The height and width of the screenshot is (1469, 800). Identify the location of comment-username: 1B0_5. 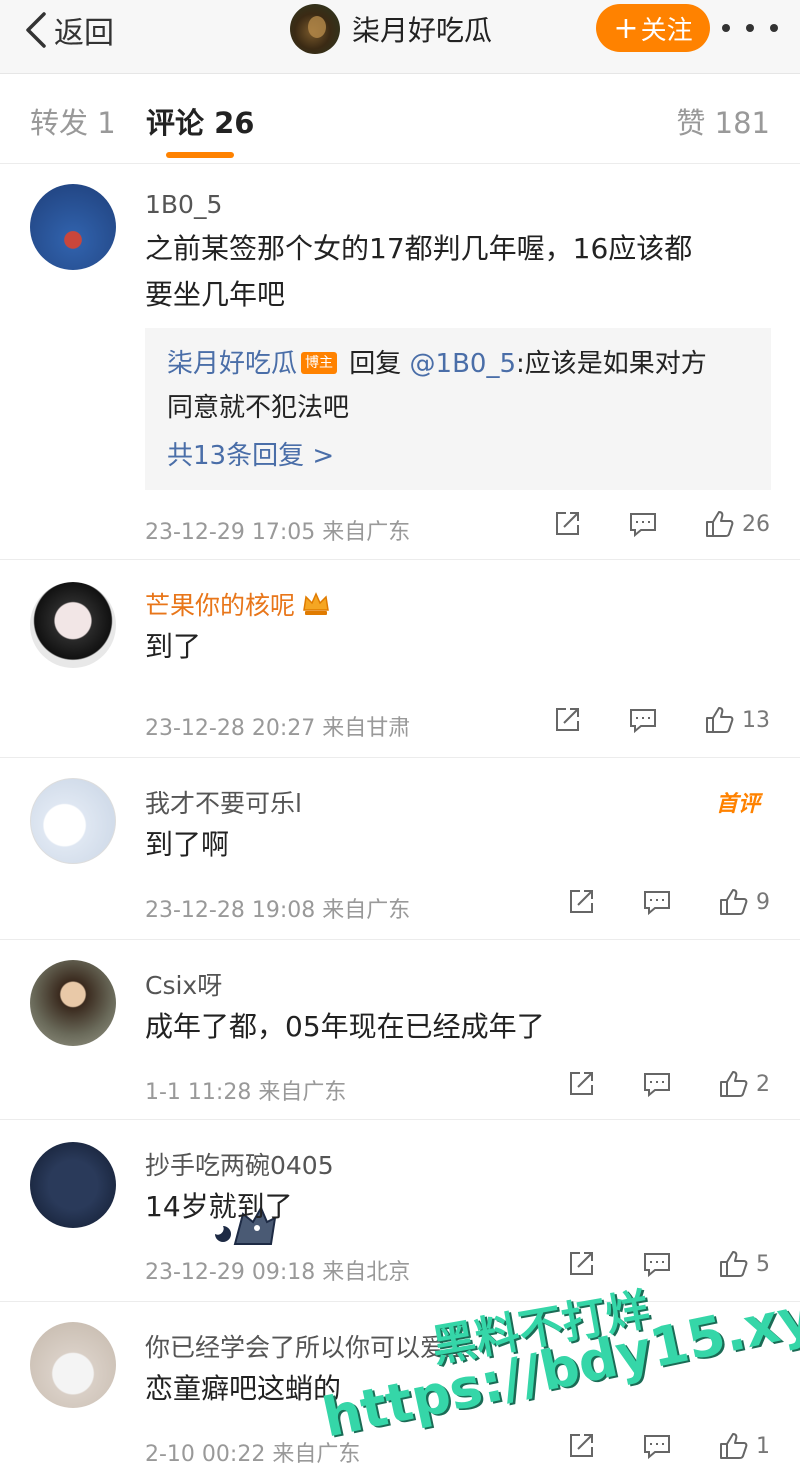
(183, 204).